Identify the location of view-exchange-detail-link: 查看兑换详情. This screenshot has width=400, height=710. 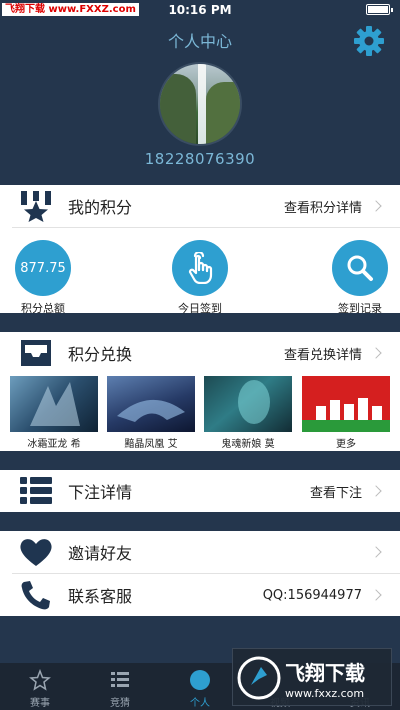
(323, 353).